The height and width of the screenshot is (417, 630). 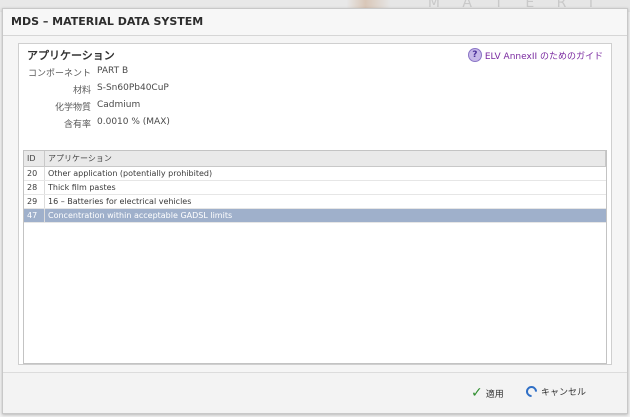 I want to click on field-content-rate: 含有率 0.0010 % (MAX), so click(x=139, y=123).